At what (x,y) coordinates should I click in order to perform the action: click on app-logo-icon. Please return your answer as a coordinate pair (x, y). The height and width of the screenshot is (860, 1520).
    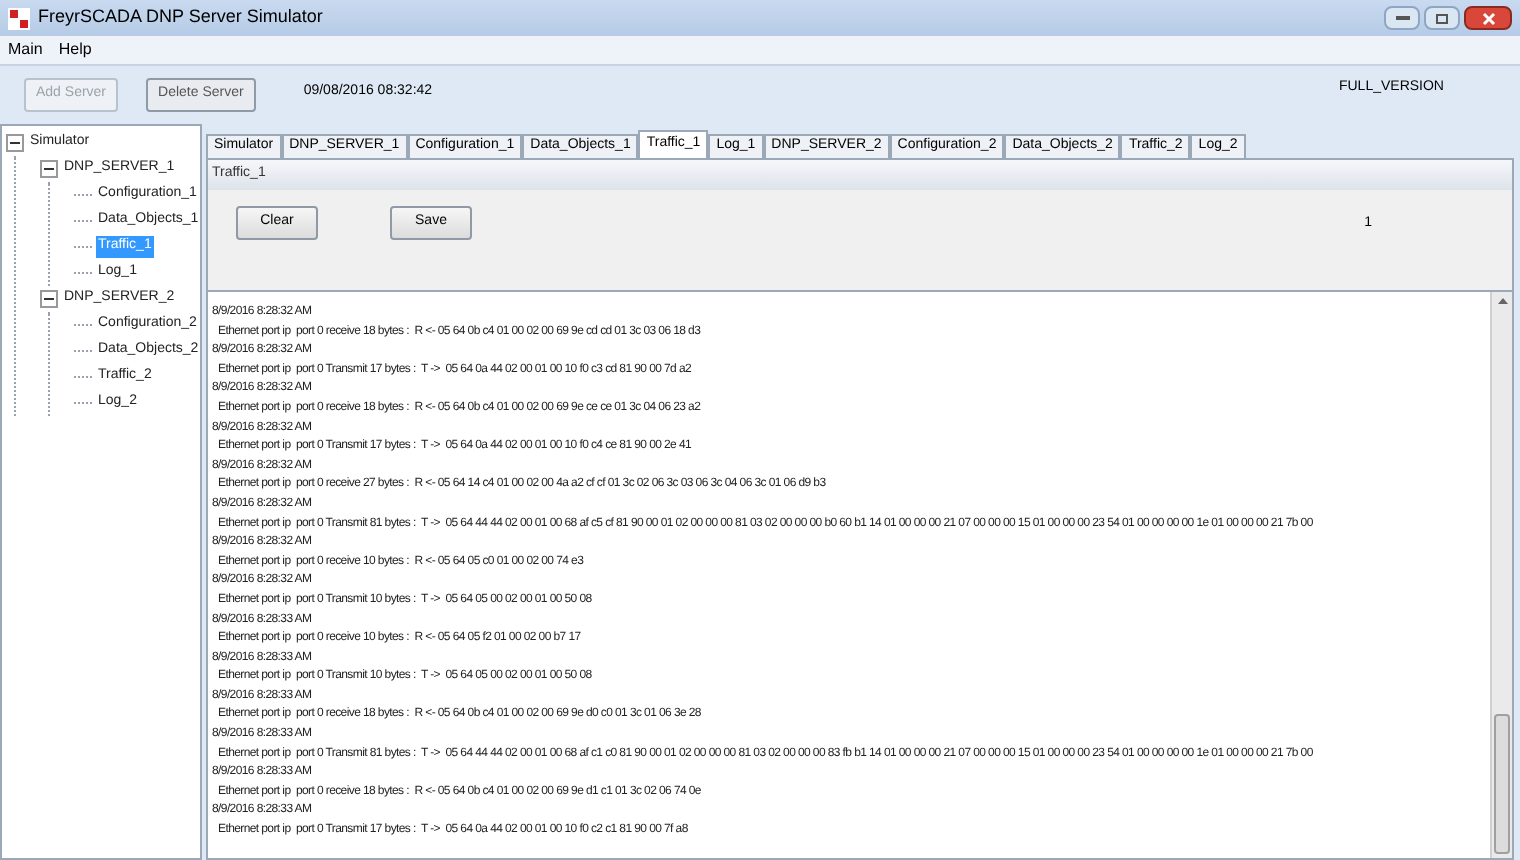
    Looking at the image, I should click on (19, 18).